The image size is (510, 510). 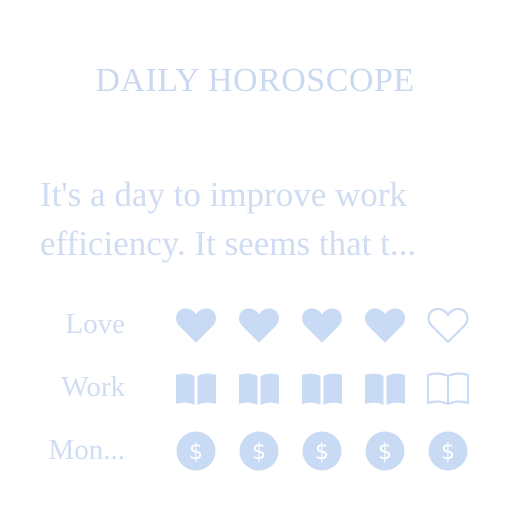 I want to click on rating-label-work: Work, so click(x=93, y=387).